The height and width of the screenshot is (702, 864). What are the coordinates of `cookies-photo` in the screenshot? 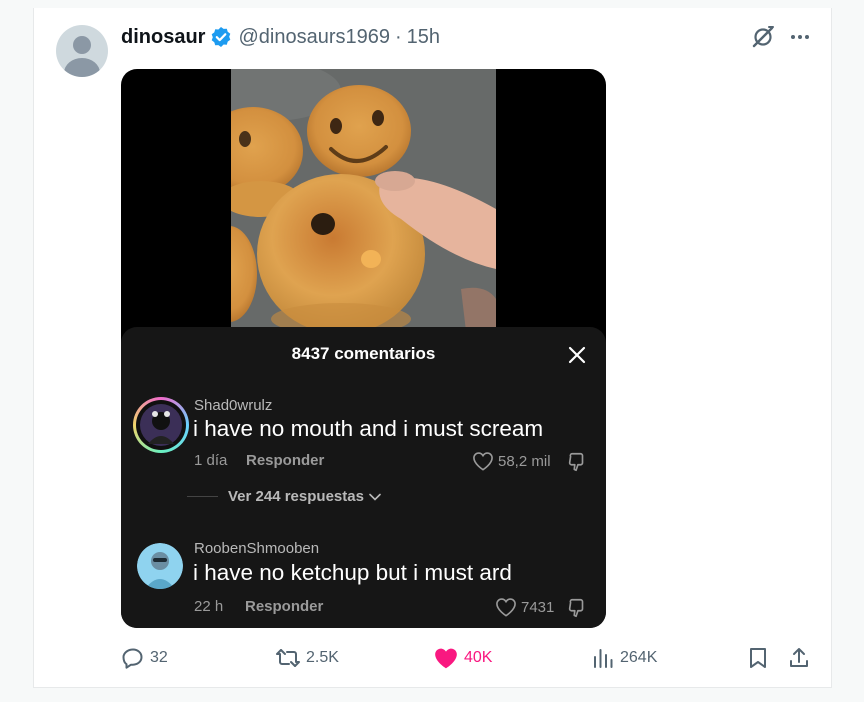 It's located at (363, 200).